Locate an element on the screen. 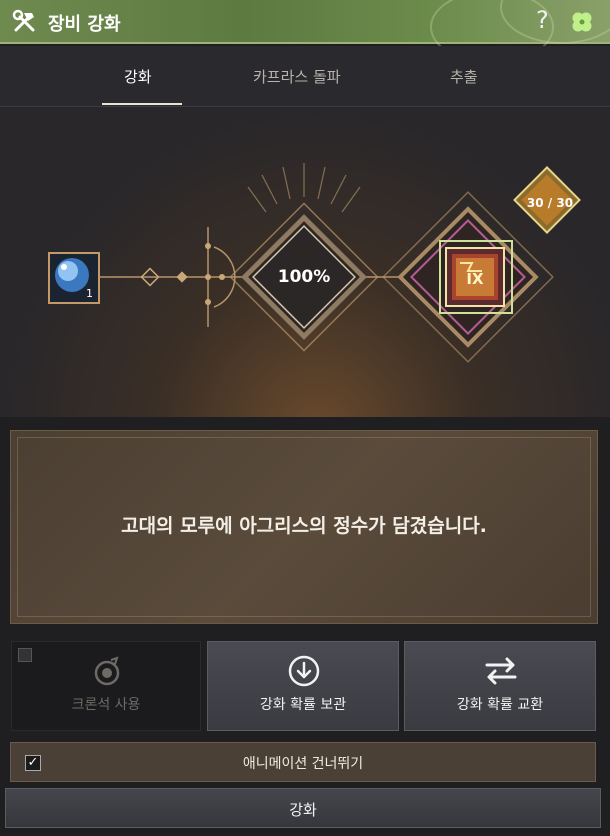  success-rate-label: 100% is located at coordinates (304, 277).